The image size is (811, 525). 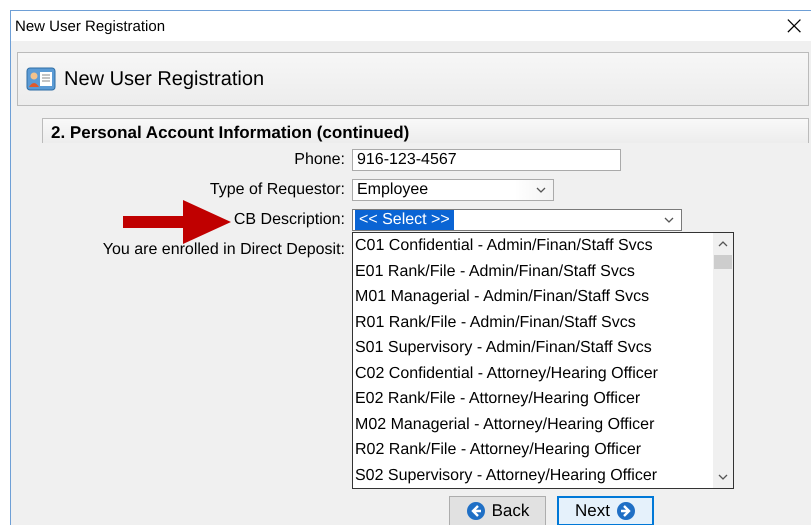 I want to click on next-button: Next, so click(x=605, y=510).